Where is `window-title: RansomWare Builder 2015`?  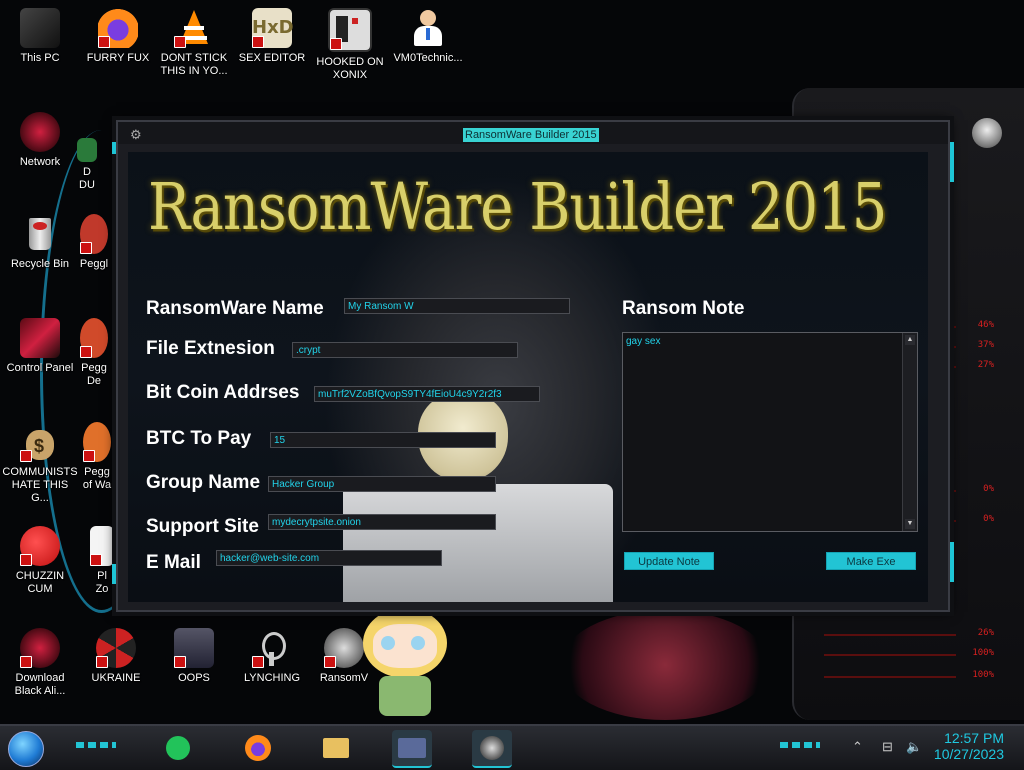
window-title: RansomWare Builder 2015 is located at coordinates (531, 135).